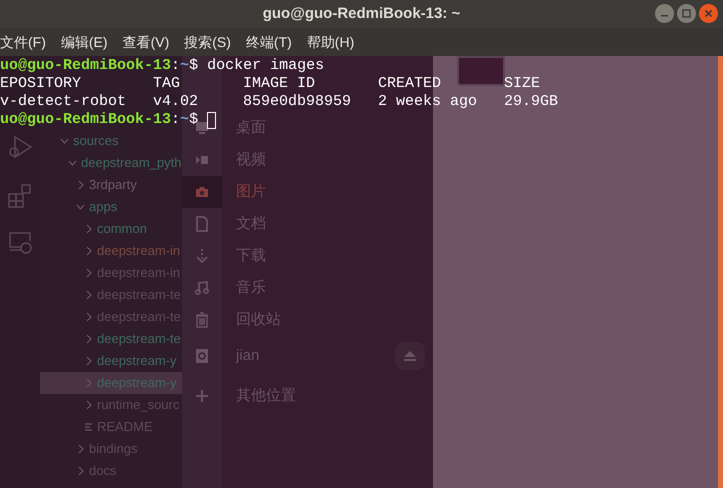 Image resolution: width=723 pixels, height=488 pixels. What do you see at coordinates (23, 42) in the screenshot?
I see `menu-item: 文件(F)` at bounding box center [23, 42].